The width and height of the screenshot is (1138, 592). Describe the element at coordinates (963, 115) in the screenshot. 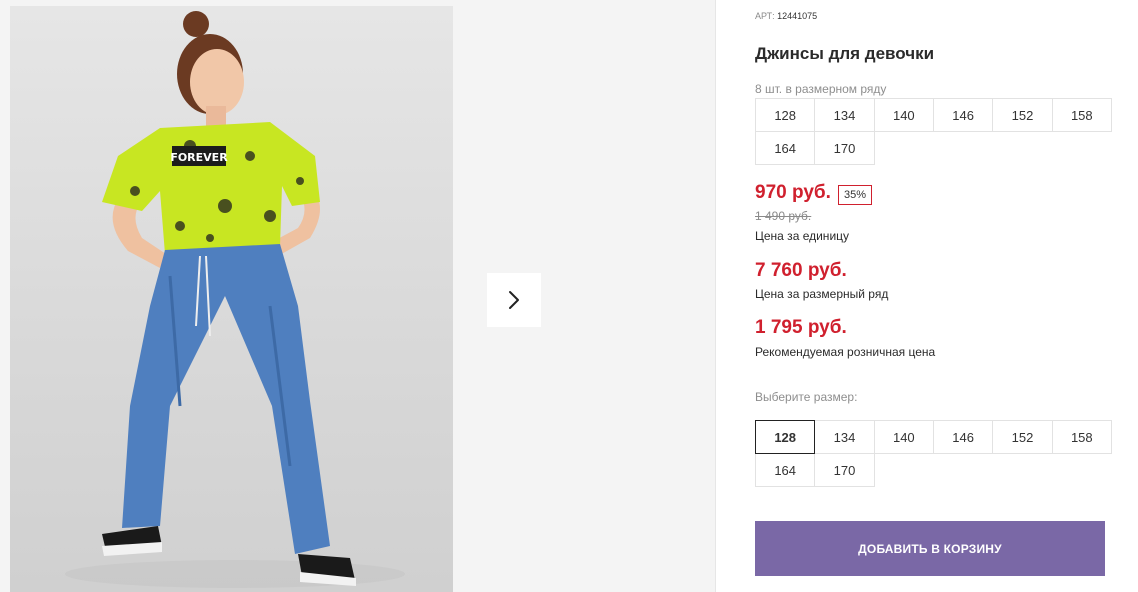

I see `size-row-cell: 146` at that location.